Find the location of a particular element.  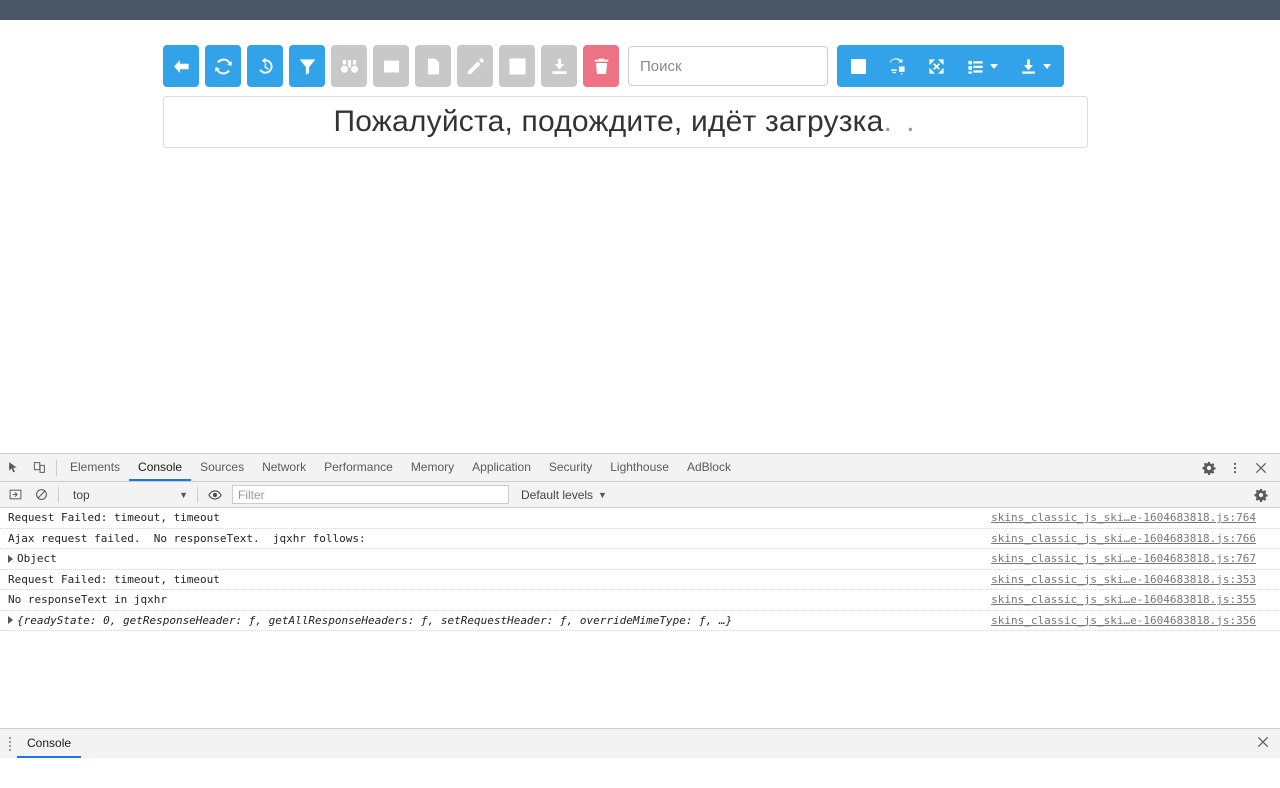

history-button is located at coordinates (265, 66).